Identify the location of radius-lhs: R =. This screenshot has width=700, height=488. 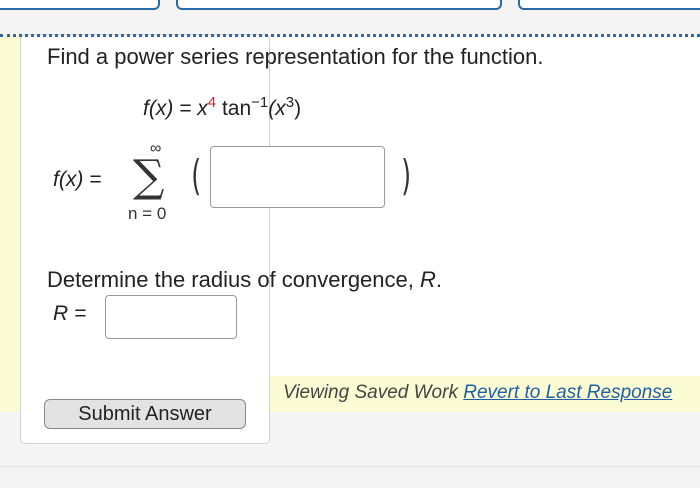
(69, 314).